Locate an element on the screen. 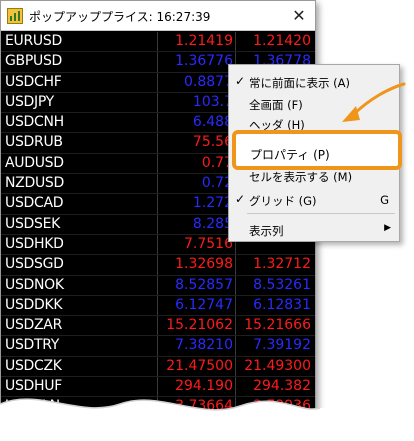 Image resolution: width=414 pixels, height=441 pixels. bid-cell: 21.47500 is located at coordinates (199, 365).